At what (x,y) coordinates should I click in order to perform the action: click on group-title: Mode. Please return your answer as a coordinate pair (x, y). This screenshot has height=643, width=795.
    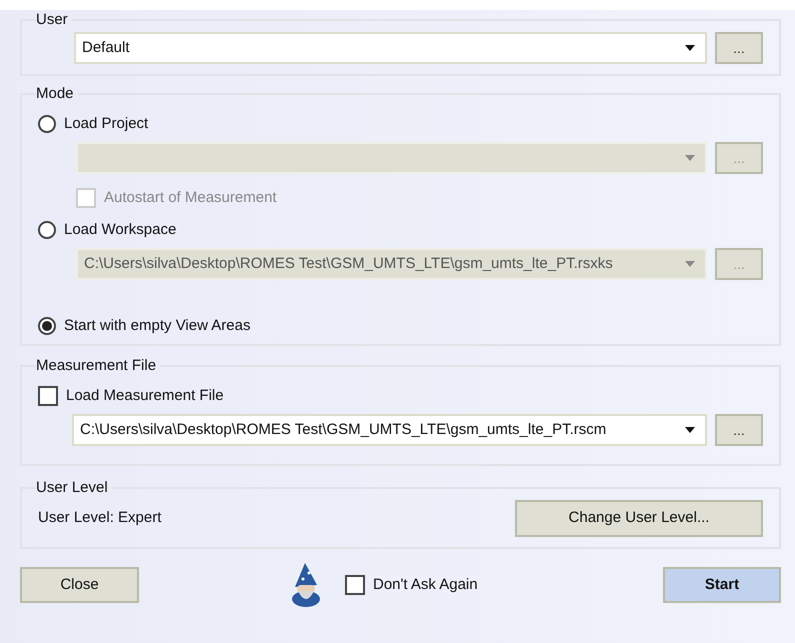
    Looking at the image, I should click on (55, 94).